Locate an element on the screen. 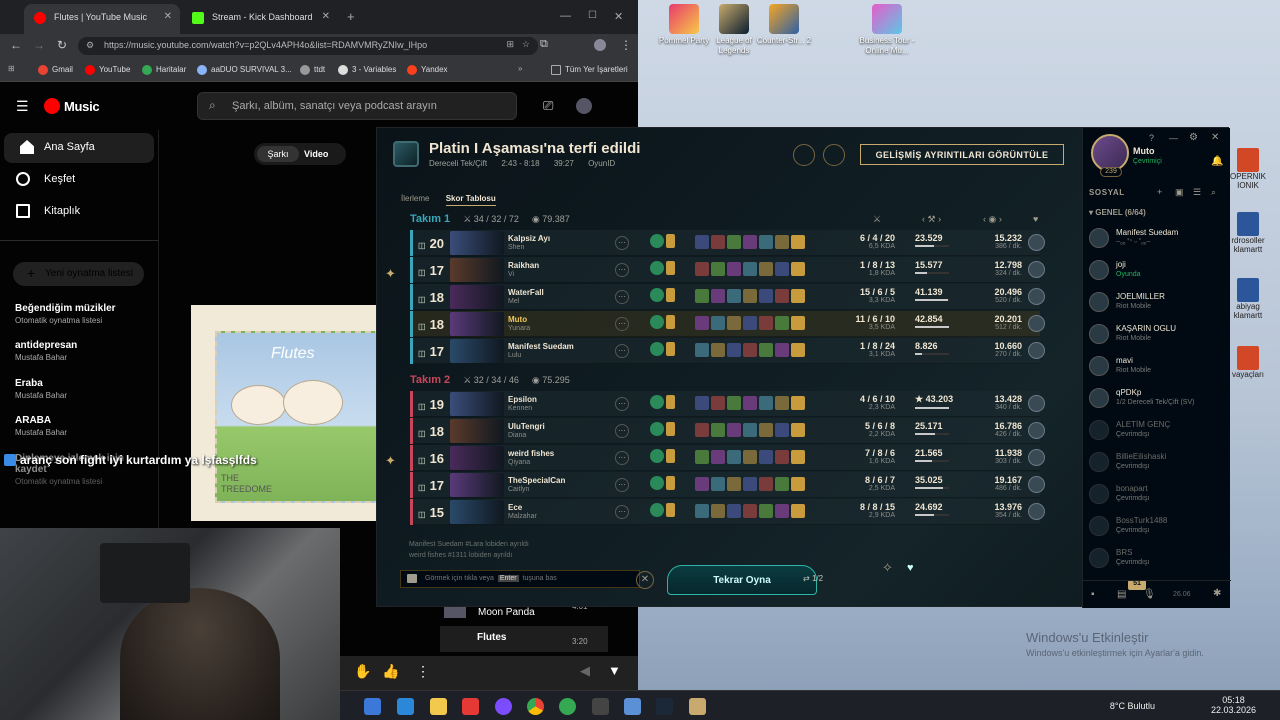  tab-youtube-music: Flutes | YouTube Music ✕ is located at coordinates (102, 19).